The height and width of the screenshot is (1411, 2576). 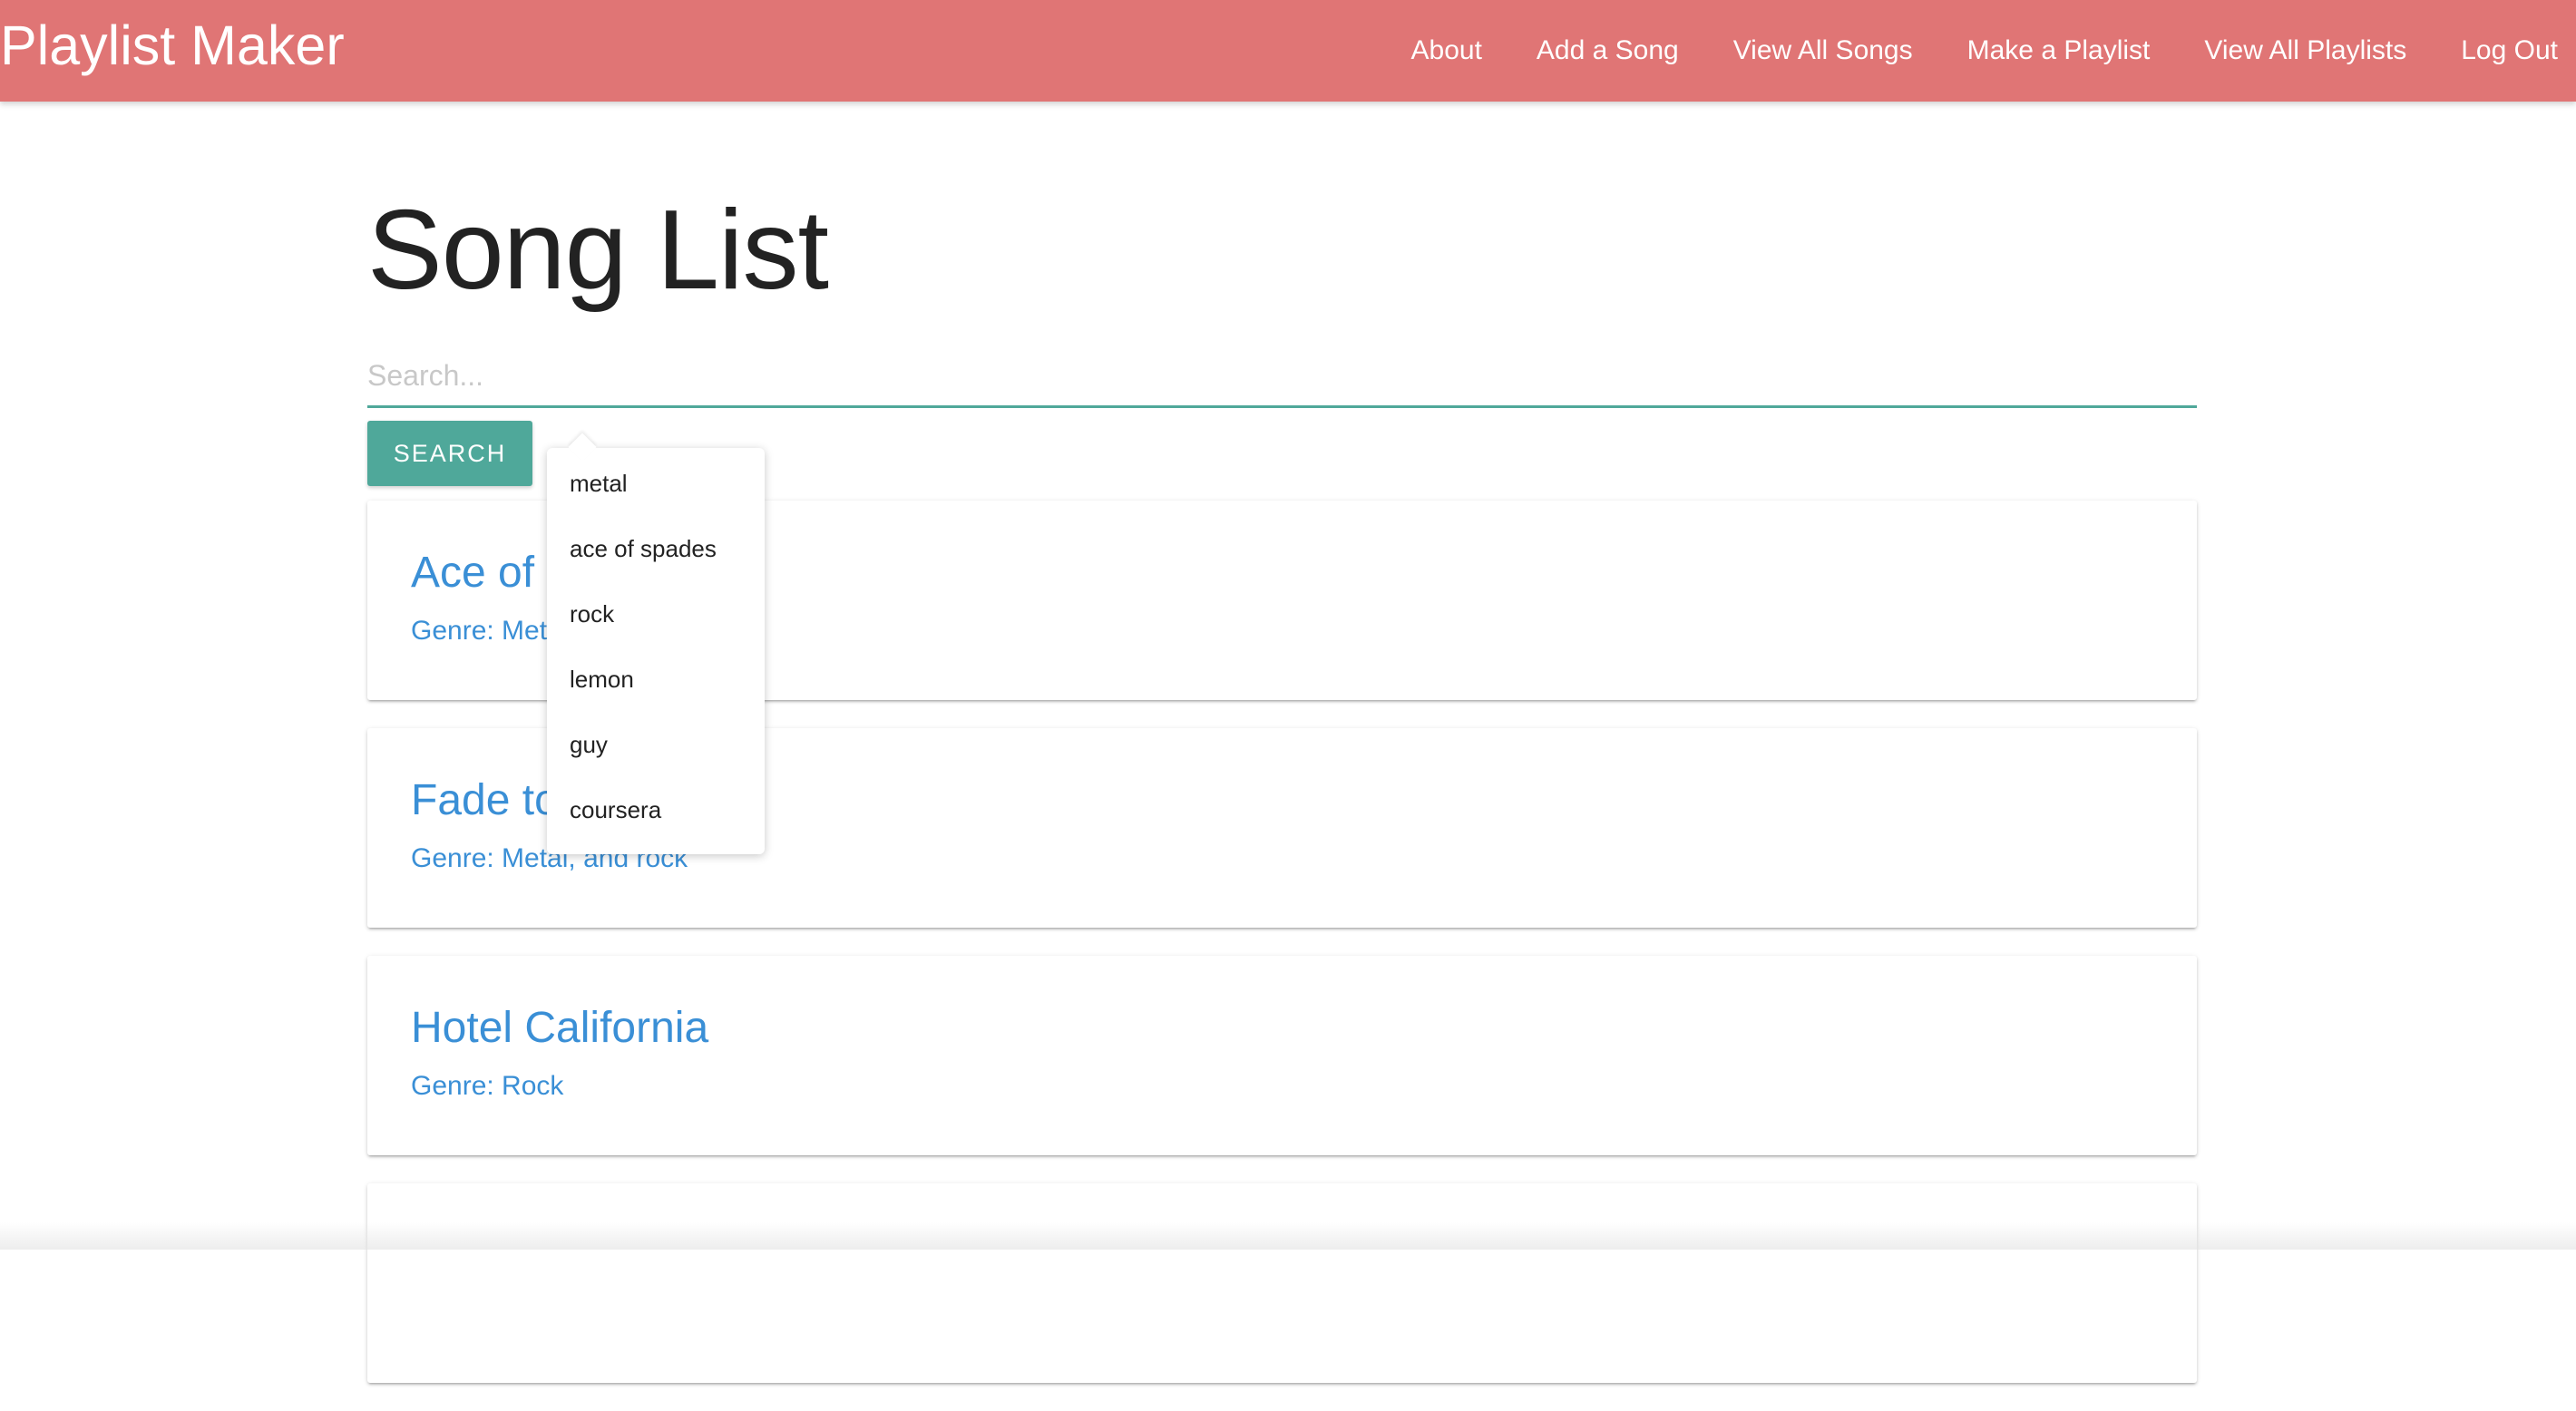 I want to click on nav-item-log-out: Log Out, so click(x=2505, y=51).